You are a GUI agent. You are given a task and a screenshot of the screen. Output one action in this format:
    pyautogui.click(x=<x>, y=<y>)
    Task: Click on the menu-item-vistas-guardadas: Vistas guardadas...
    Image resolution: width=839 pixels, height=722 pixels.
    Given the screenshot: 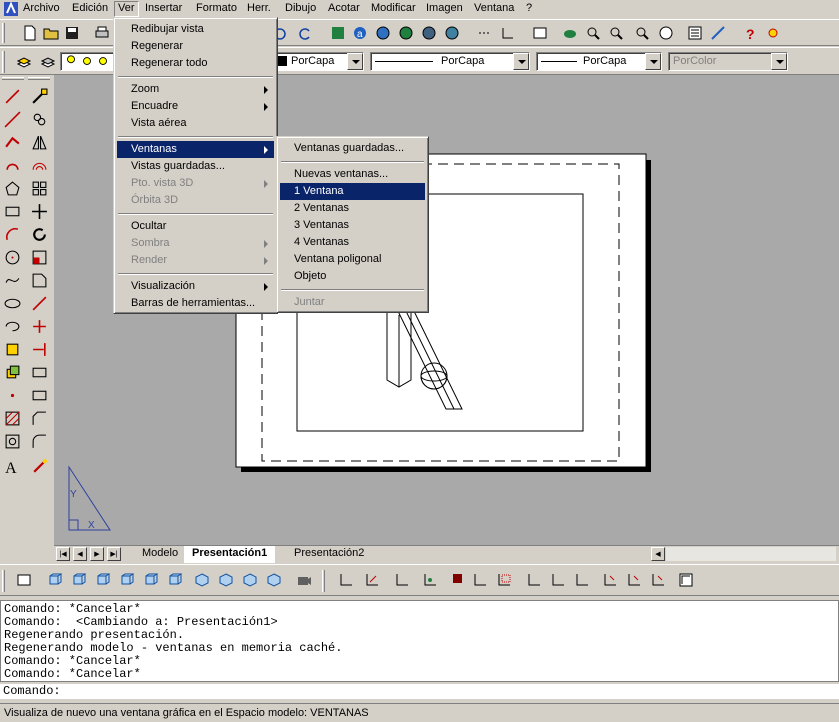 What is the action you would take?
    pyautogui.click(x=195, y=166)
    